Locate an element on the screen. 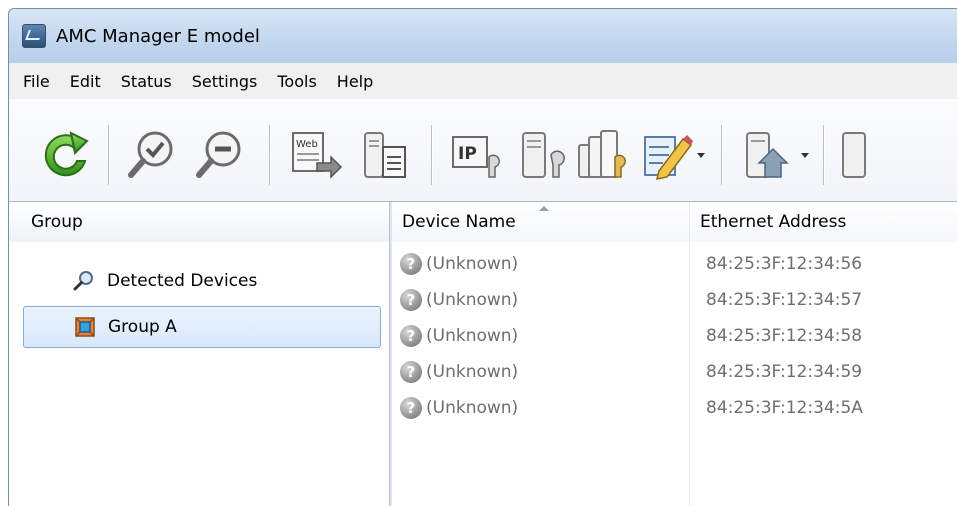  table-row: ? (Unknown) 84:25:3F:12:34:58 is located at coordinates (674, 336).